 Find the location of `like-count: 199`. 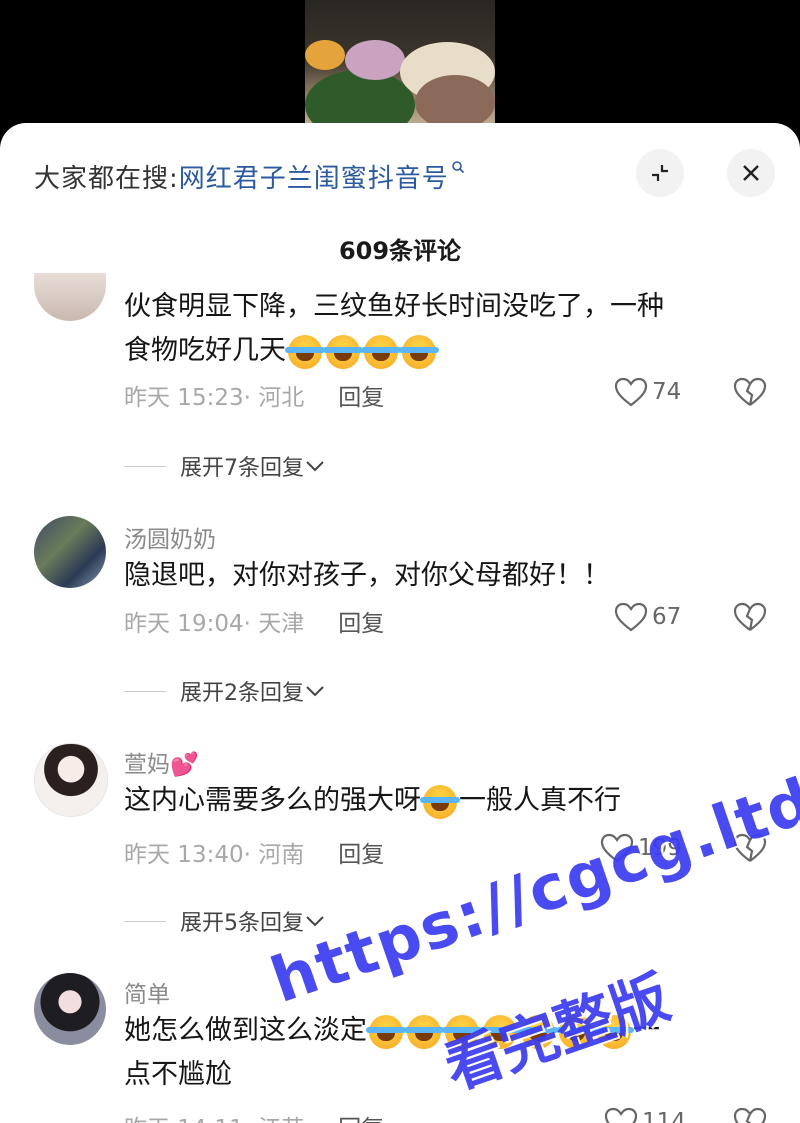

like-count: 199 is located at coordinates (660, 848).